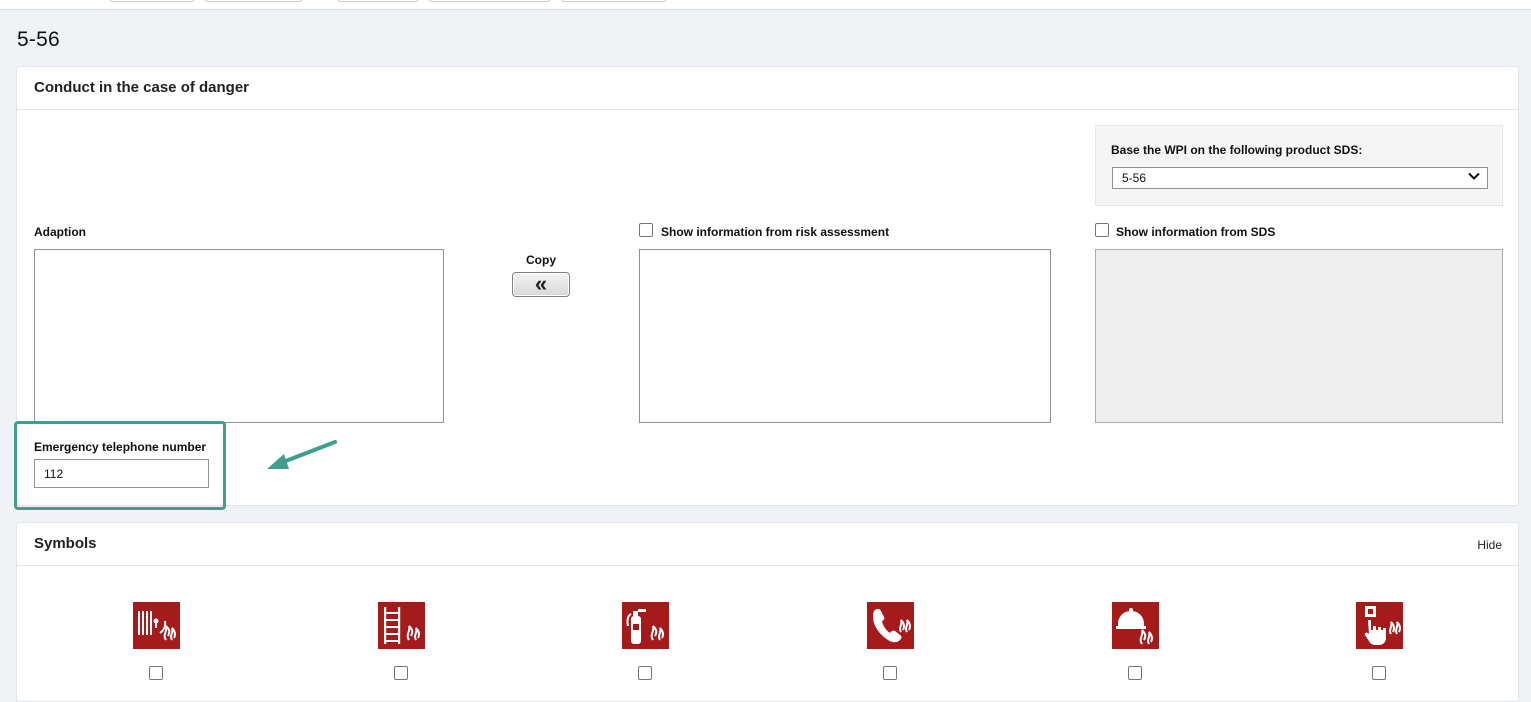 The image size is (1531, 702). What do you see at coordinates (767, 544) in the screenshot?
I see `symbols-card-header: Symbols Hide` at bounding box center [767, 544].